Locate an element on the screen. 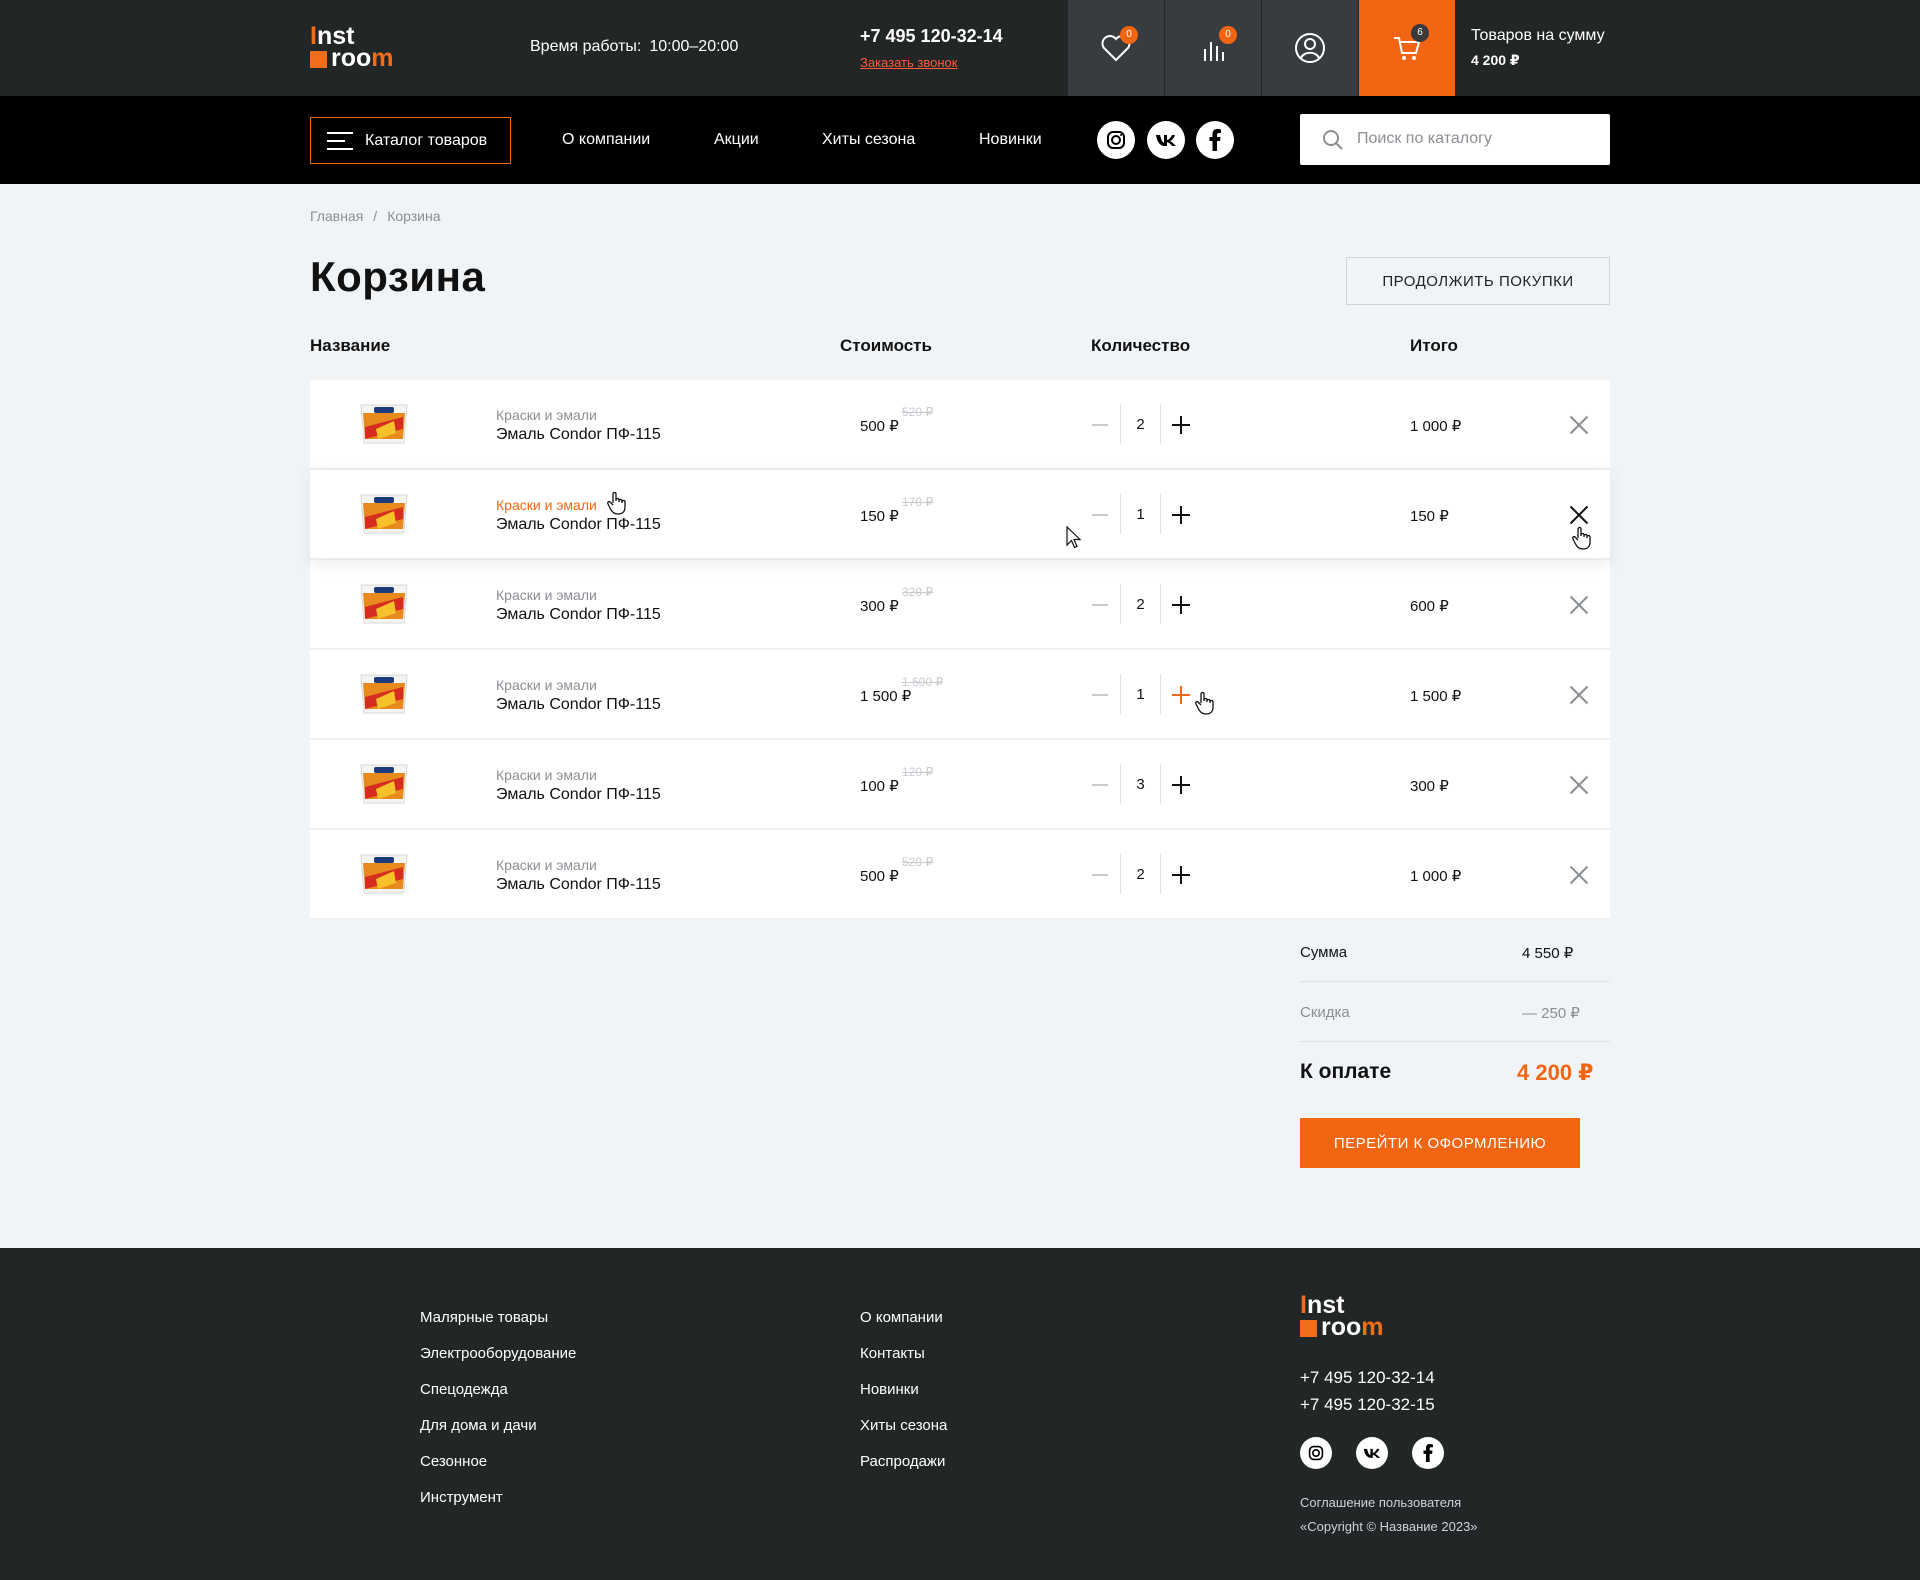 The width and height of the screenshot is (1920, 1580). column-header-total: Итого is located at coordinates (1434, 345).